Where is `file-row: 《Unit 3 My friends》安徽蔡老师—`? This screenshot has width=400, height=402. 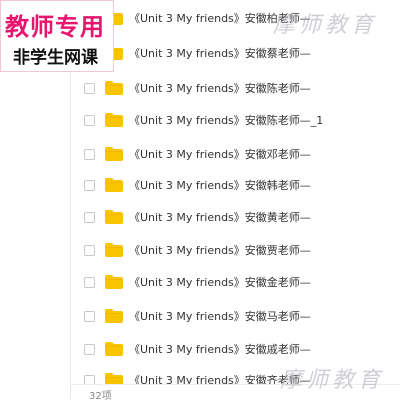 file-row: 《Unit 3 My friends》安徽蔡老师— is located at coordinates (235, 53).